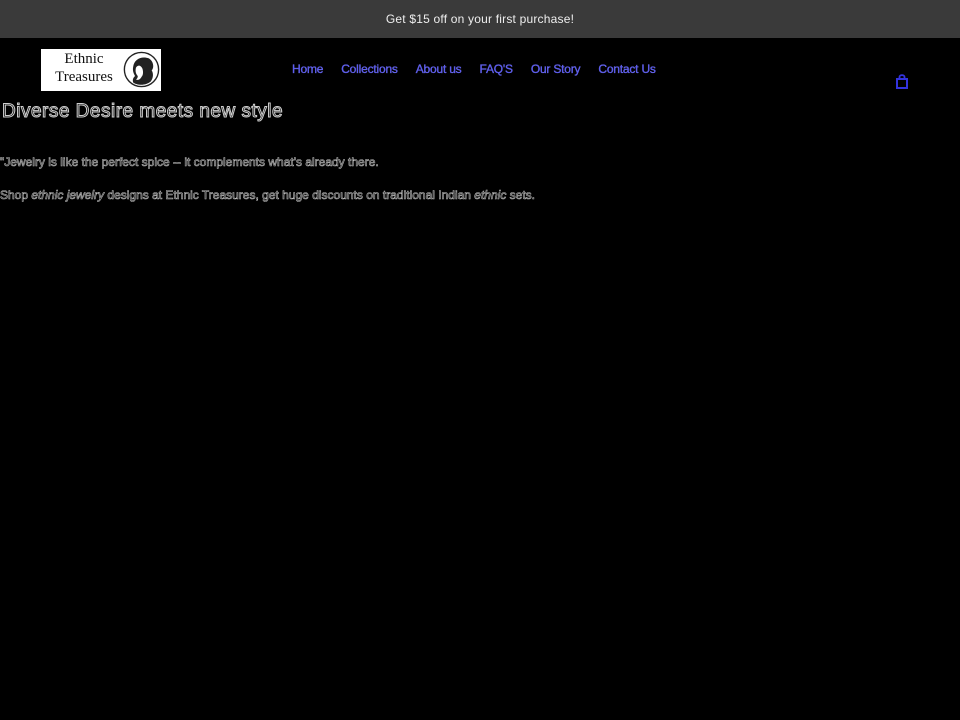  What do you see at coordinates (141, 69) in the screenshot?
I see `woman-silhouette-icon` at bounding box center [141, 69].